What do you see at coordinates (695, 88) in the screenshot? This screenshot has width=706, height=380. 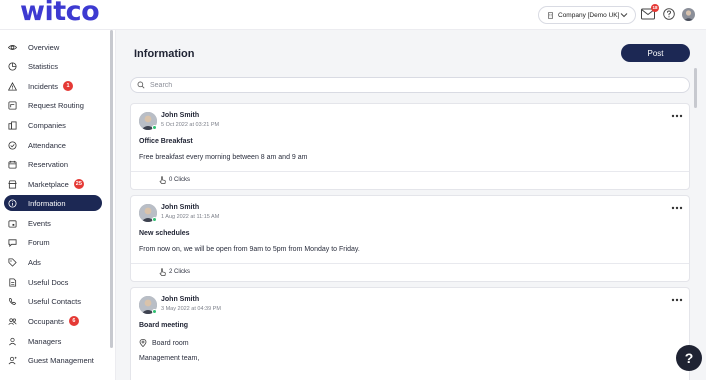 I see `main-scrollbar` at bounding box center [695, 88].